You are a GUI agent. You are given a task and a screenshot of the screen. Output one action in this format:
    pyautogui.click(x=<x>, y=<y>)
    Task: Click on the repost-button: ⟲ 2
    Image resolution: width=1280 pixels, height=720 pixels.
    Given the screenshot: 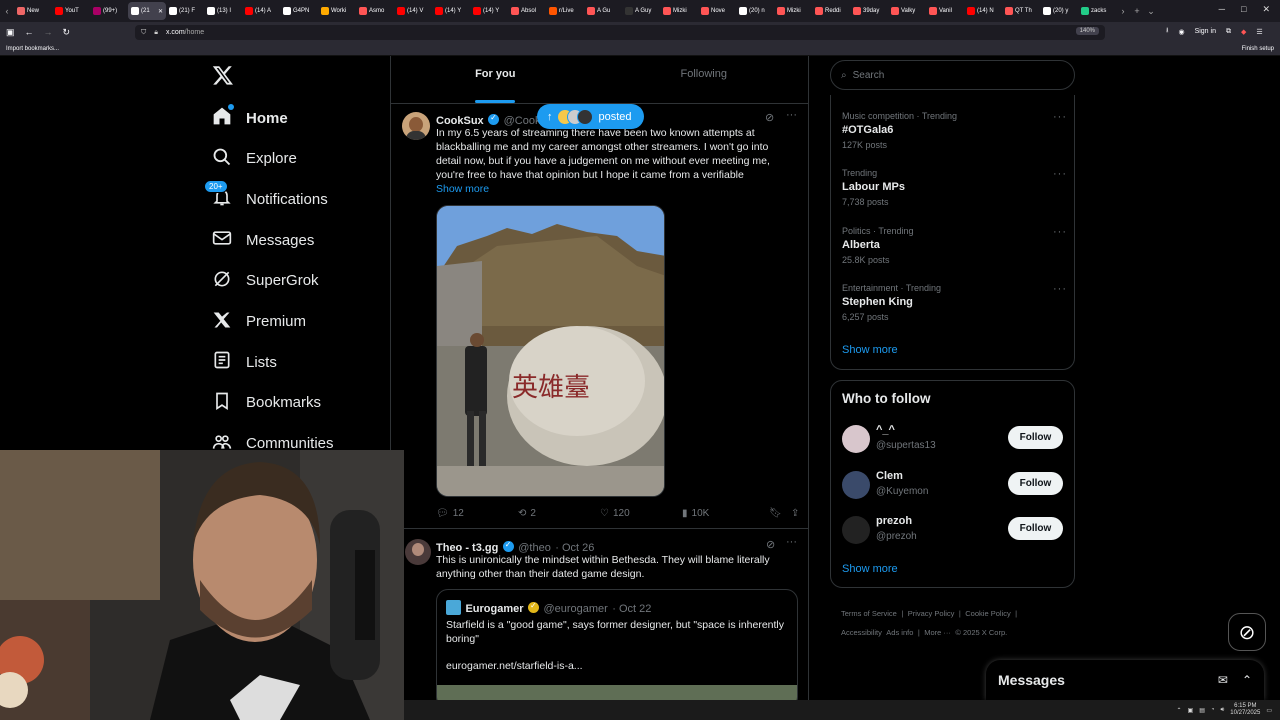 What is the action you would take?
    pyautogui.click(x=559, y=513)
    